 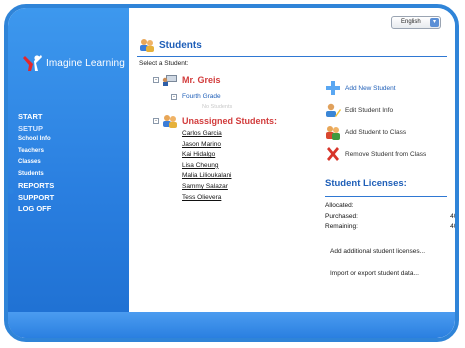 I want to click on nav-setup: SETUP, so click(x=36, y=129).